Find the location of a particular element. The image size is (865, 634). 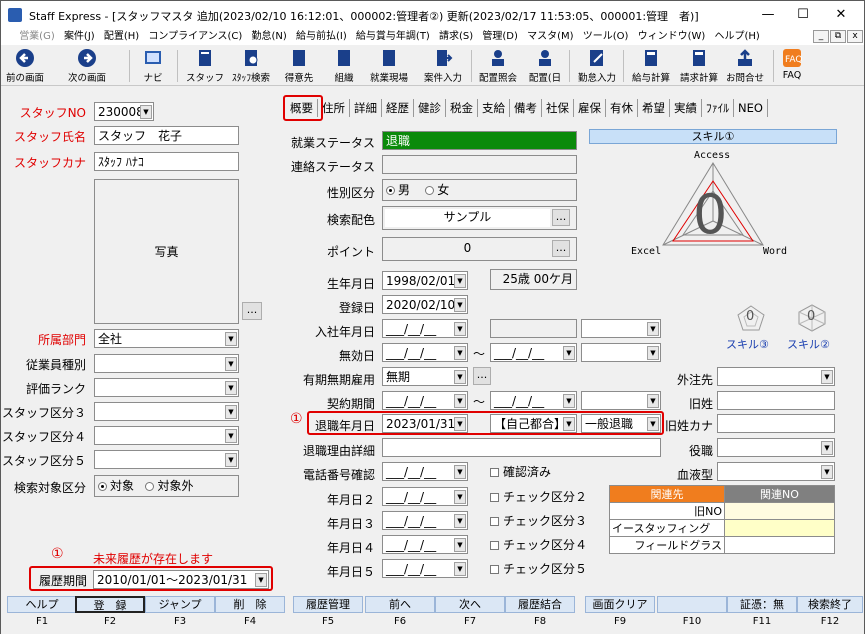

outsource-select: ▼ is located at coordinates (776, 376).